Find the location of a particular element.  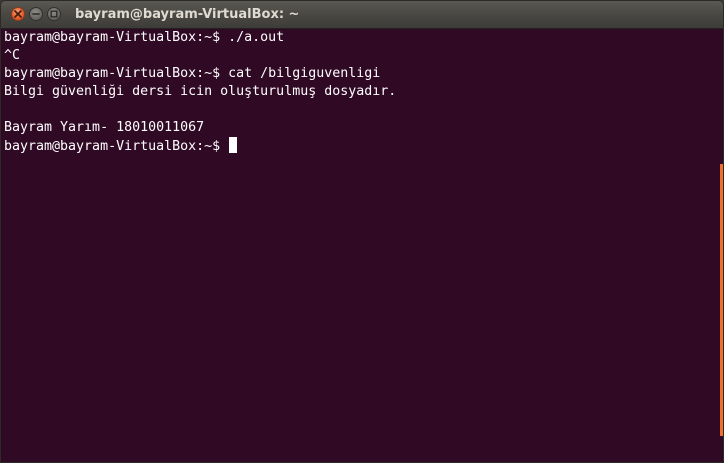

minimize-icon is located at coordinates (36, 14).